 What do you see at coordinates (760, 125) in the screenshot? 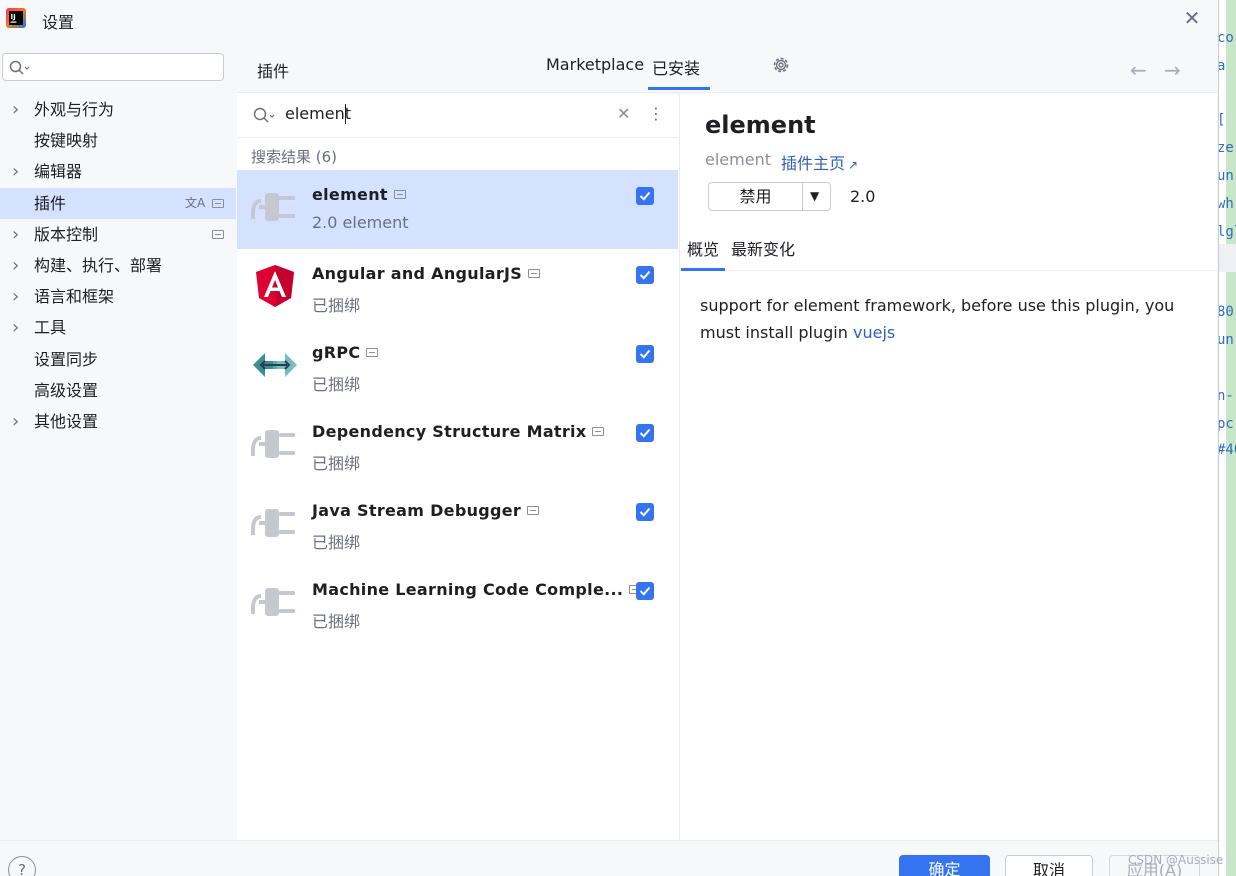
I see `plugin-detail-name: element` at bounding box center [760, 125].